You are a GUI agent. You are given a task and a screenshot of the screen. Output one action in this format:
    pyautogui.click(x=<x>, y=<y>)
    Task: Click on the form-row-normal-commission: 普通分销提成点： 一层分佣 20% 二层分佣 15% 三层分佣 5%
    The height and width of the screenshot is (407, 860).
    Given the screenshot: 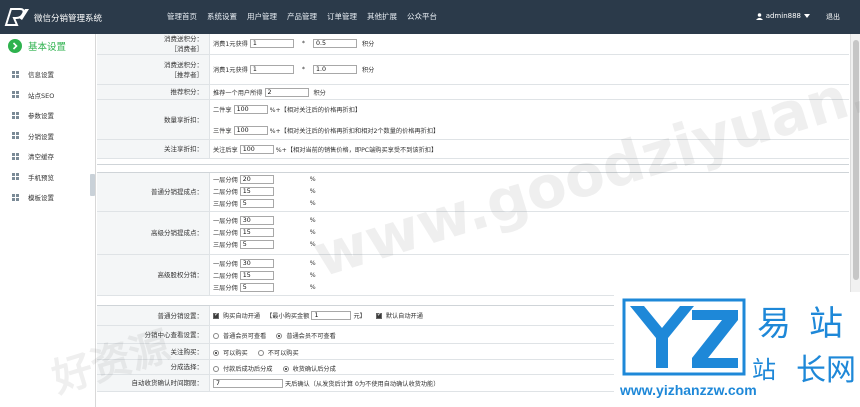 What is the action you would take?
    pyautogui.click(x=473, y=192)
    